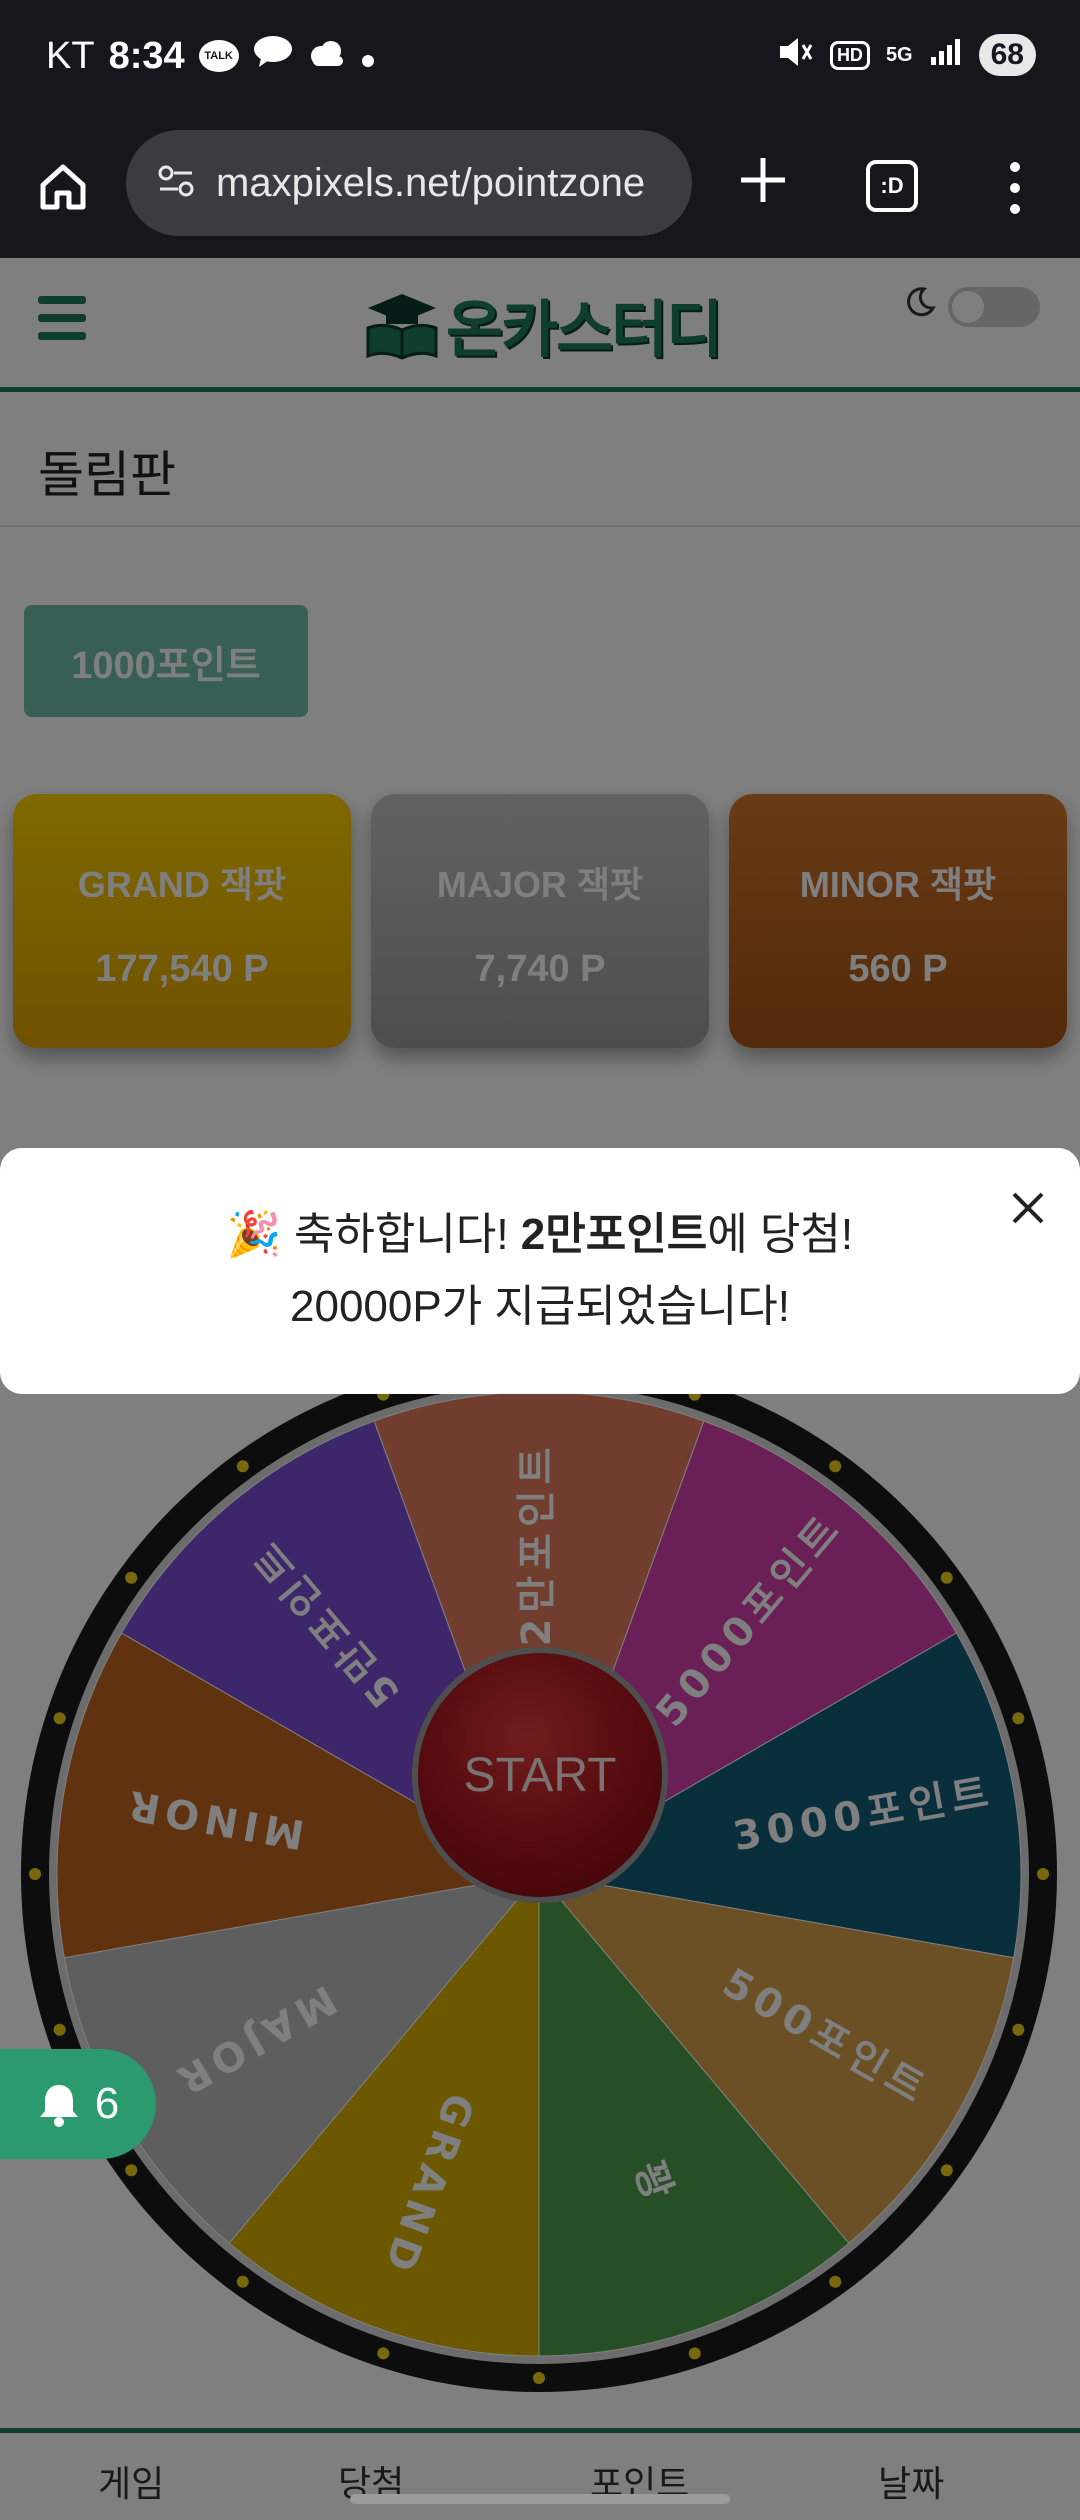  I want to click on home-icon, so click(63, 187).